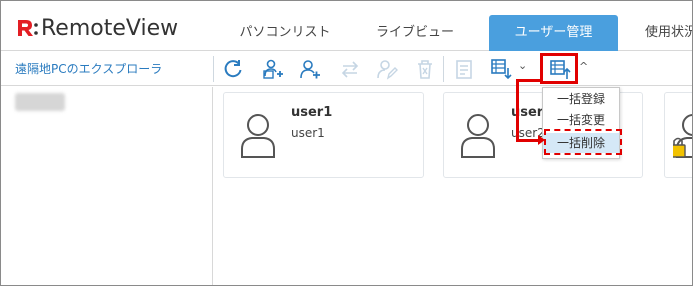 This screenshot has height=286, width=693. Describe the element at coordinates (501, 69) in the screenshot. I see `bulk-import-icon` at that location.